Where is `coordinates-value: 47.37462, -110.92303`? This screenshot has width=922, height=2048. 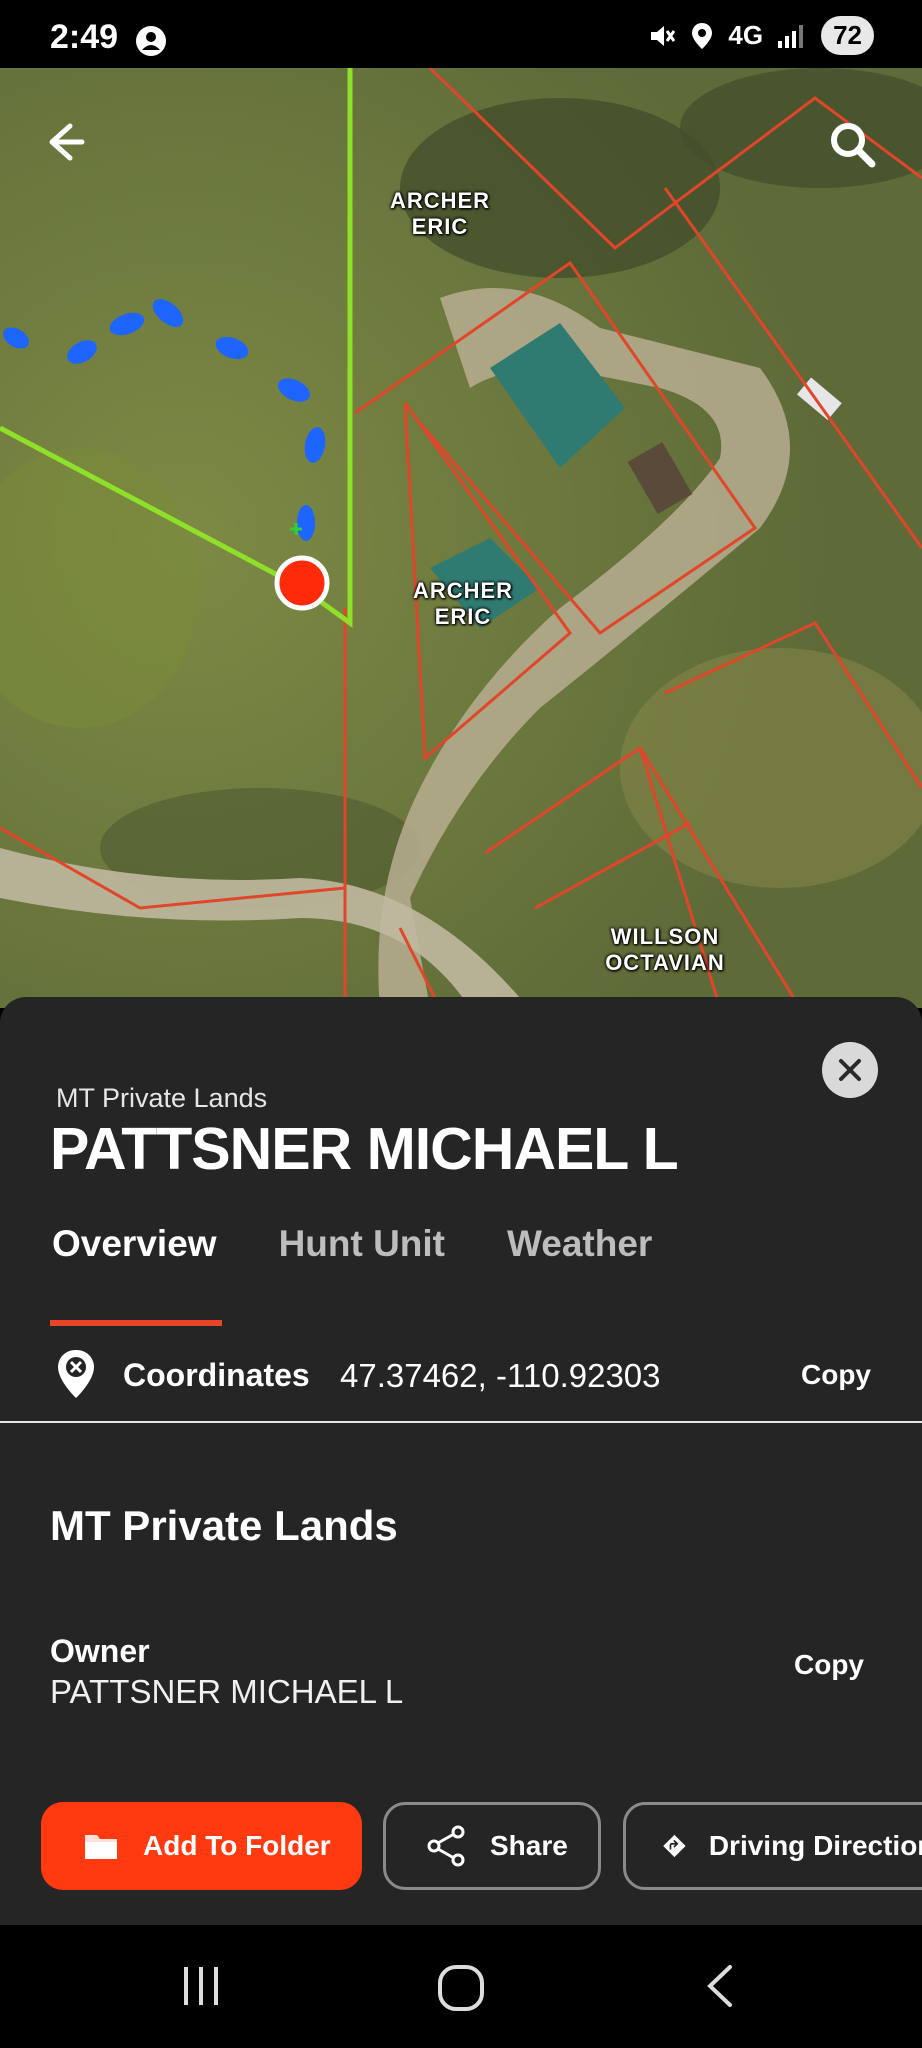
coordinates-value: 47.37462, -110.92303 is located at coordinates (500, 1375).